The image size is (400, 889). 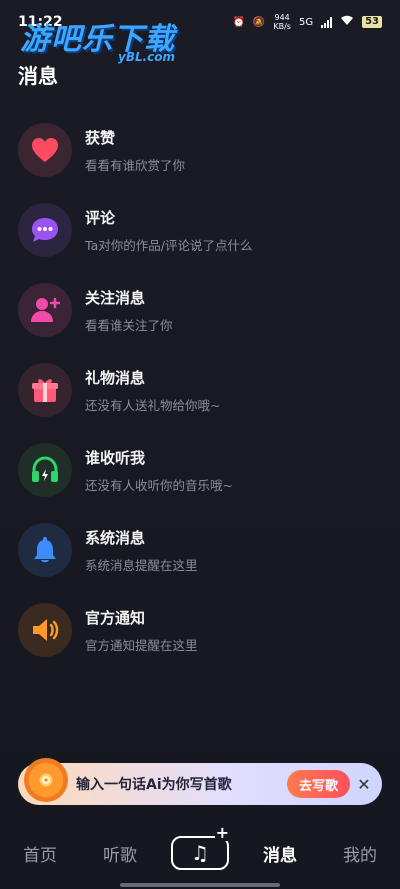 What do you see at coordinates (115, 297) in the screenshot?
I see `message-title: 关注消息` at bounding box center [115, 297].